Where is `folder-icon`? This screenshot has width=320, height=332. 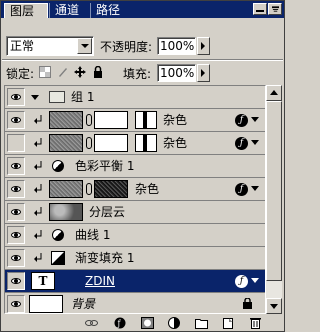 folder-icon is located at coordinates (57, 97).